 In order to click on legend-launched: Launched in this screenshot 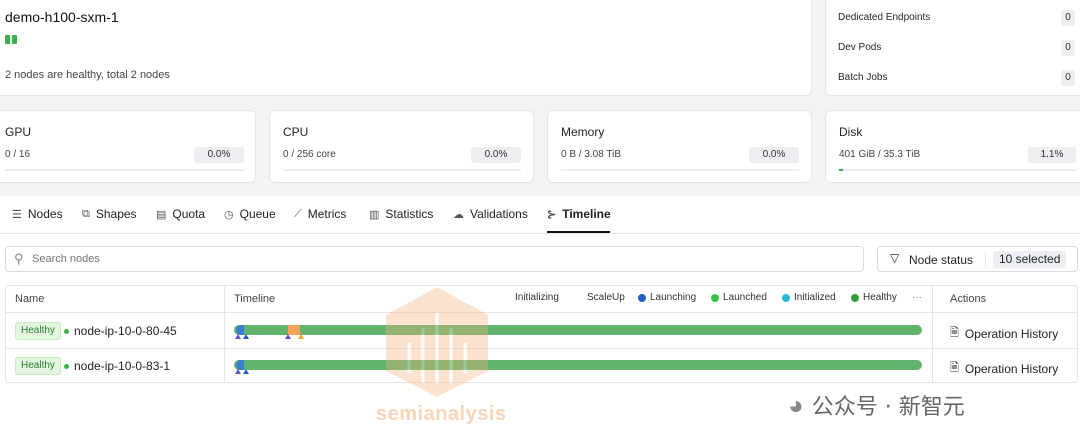, I will do `click(739, 297)`.